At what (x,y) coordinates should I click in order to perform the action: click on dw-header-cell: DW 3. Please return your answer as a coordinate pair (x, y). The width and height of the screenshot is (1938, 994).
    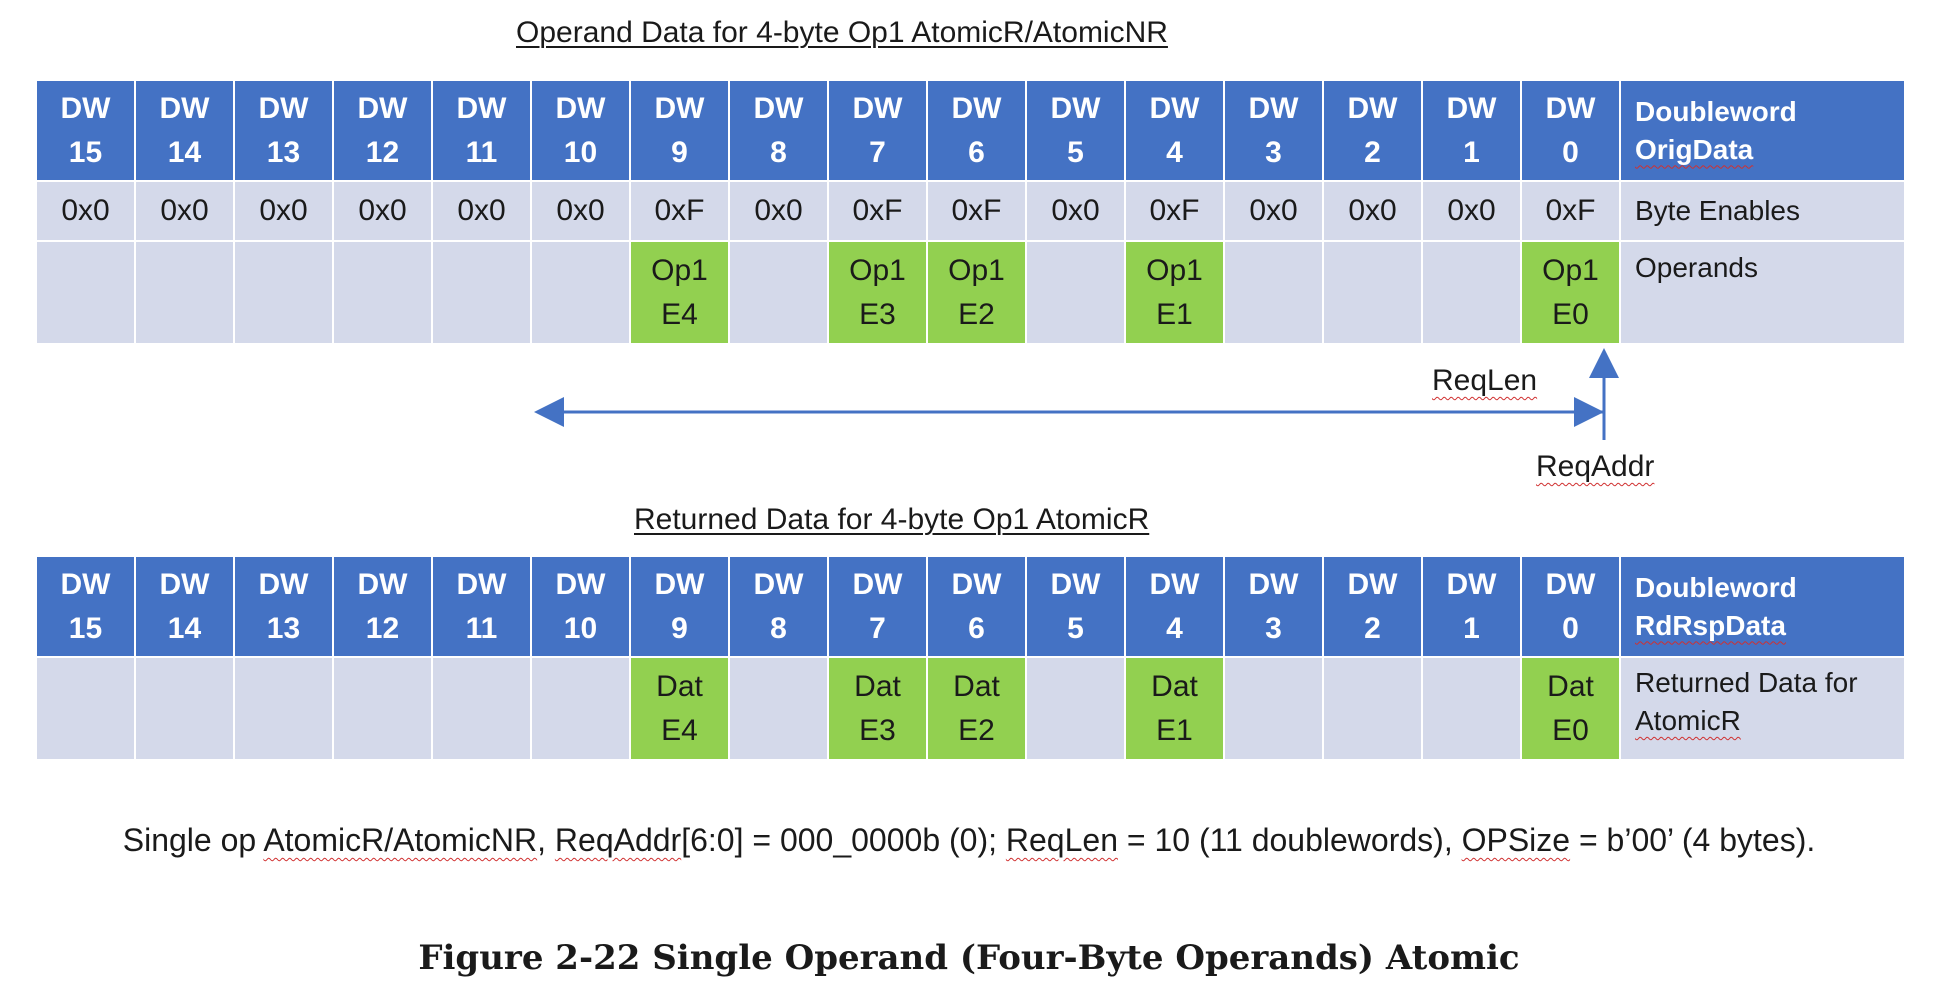
    Looking at the image, I should click on (1273, 606).